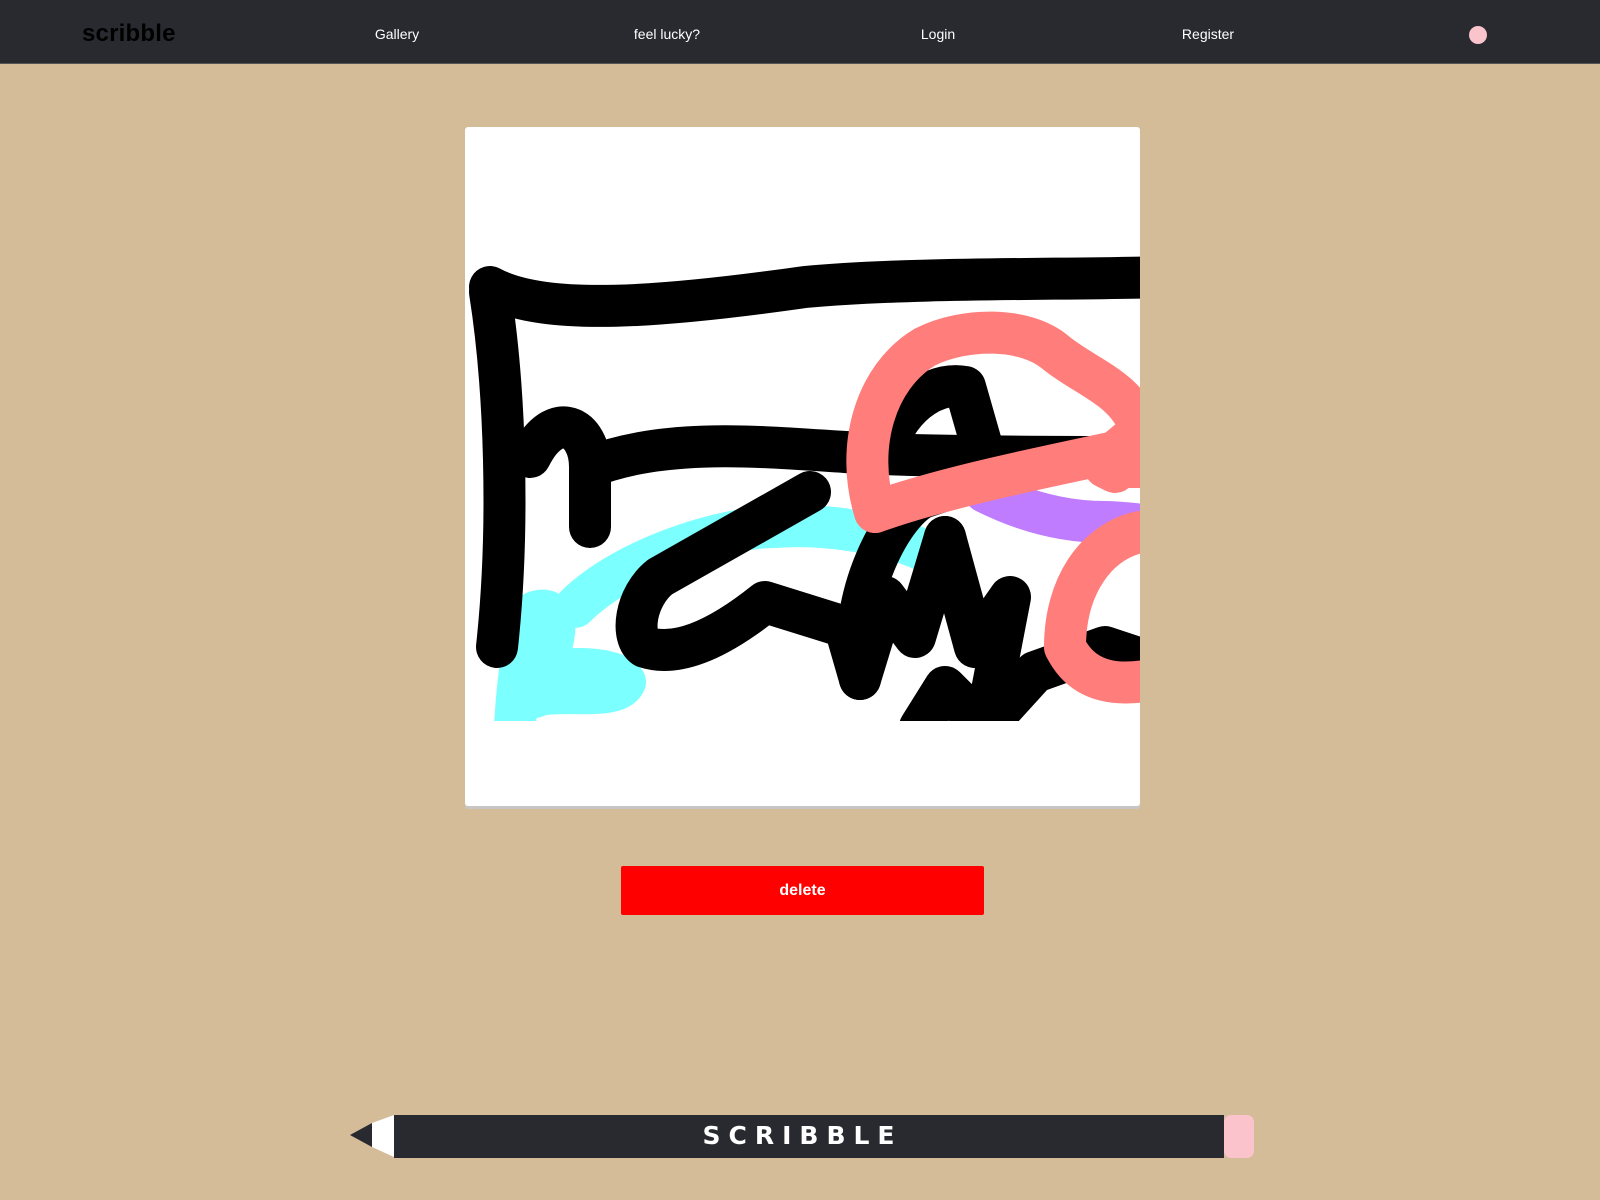  What do you see at coordinates (1208, 34) in the screenshot?
I see `nav-register-link: Register` at bounding box center [1208, 34].